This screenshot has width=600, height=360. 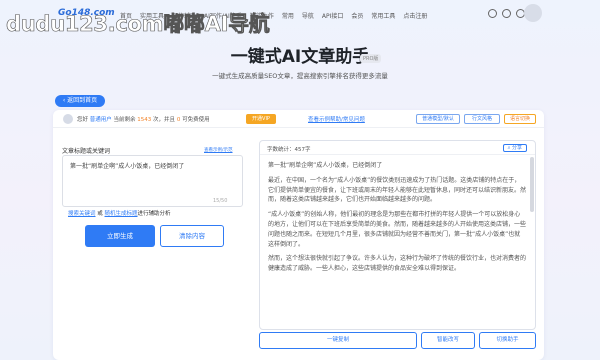 I want to click on word-count-label: 字数统计：, so click(x=281, y=150).